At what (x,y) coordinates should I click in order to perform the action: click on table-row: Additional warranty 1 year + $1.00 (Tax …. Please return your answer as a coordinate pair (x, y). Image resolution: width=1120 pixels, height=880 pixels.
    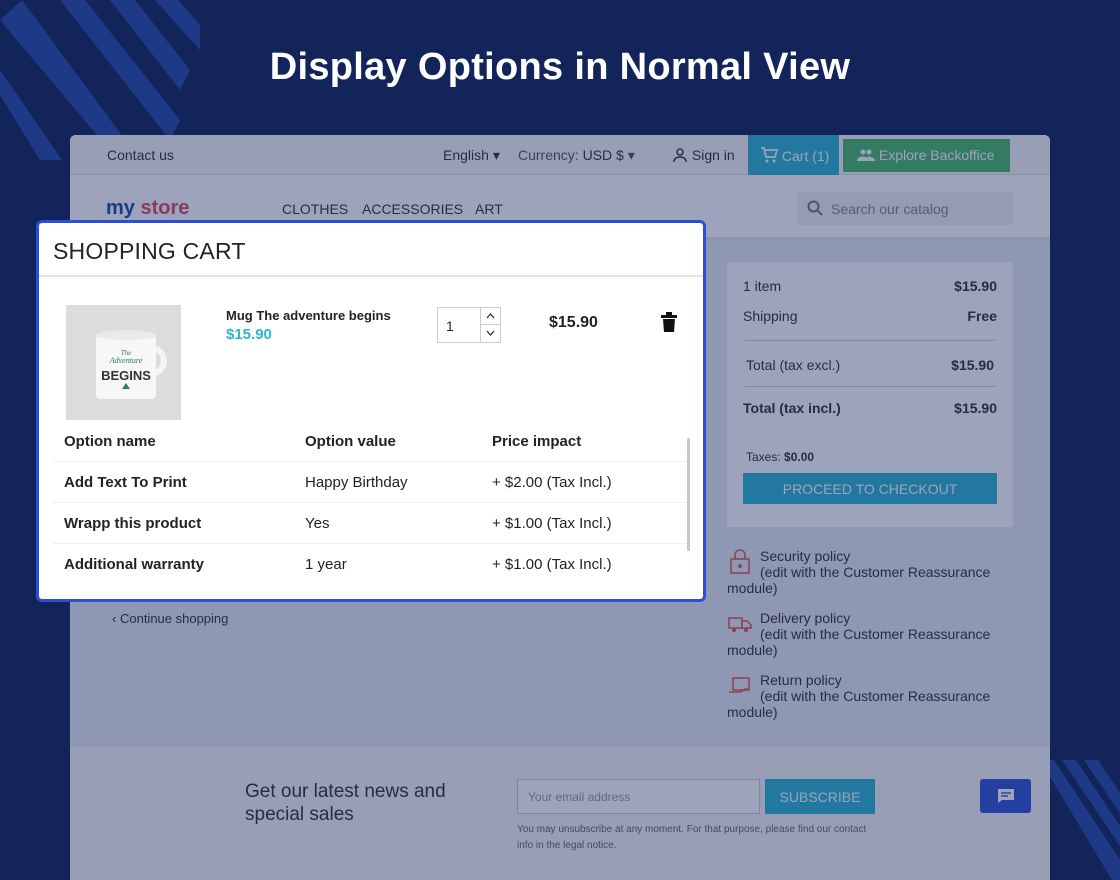
    Looking at the image, I should click on (370, 564).